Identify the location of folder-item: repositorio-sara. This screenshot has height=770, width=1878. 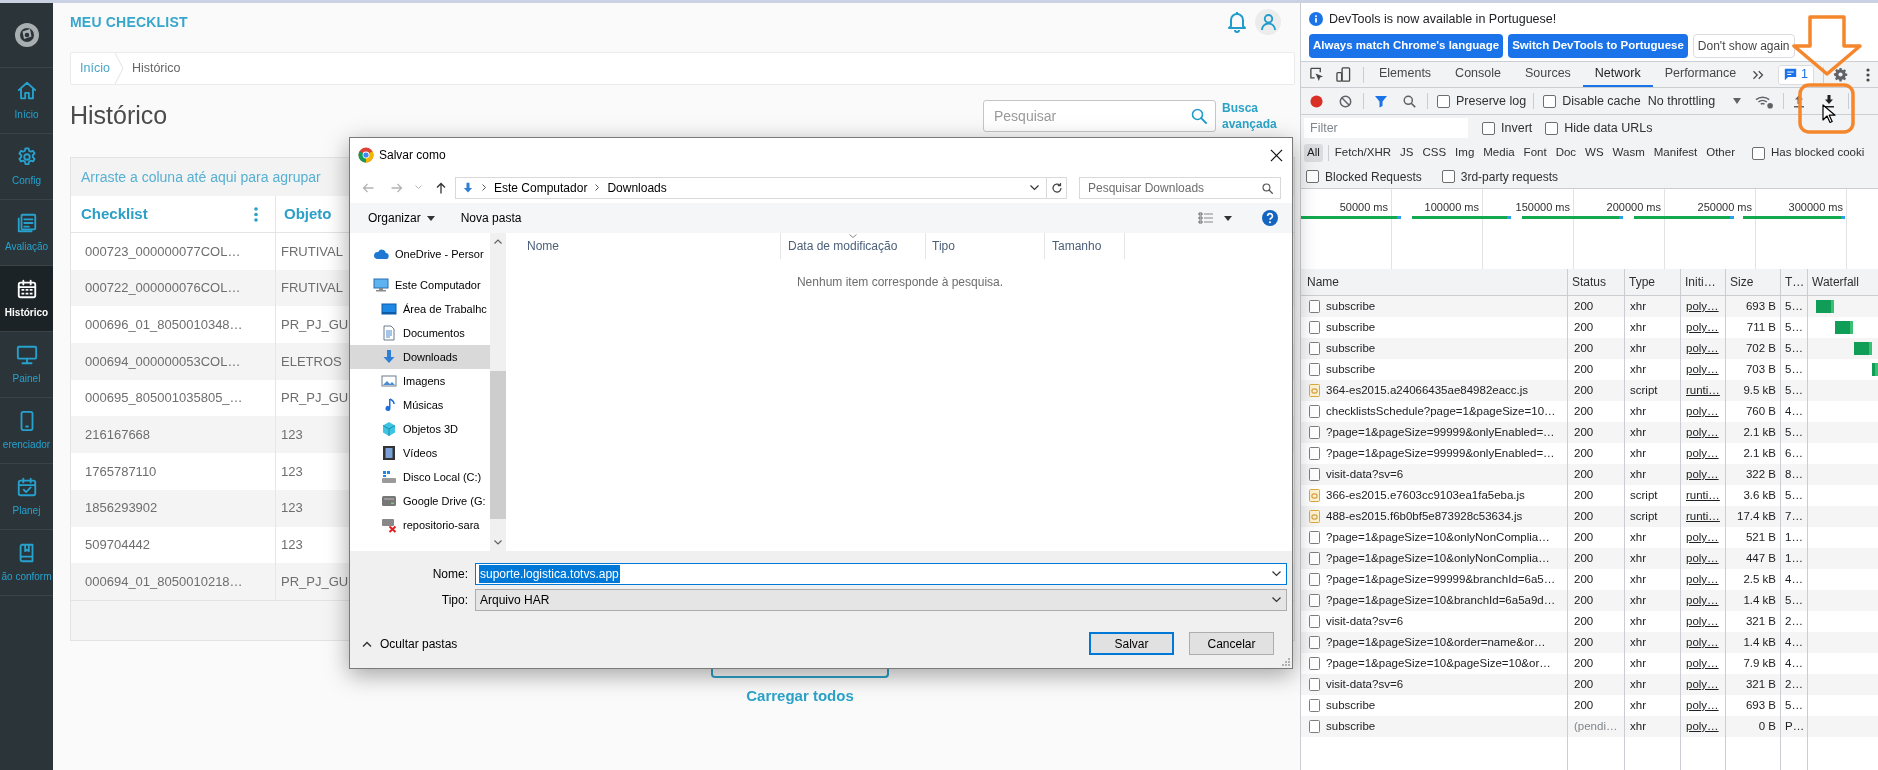
(420, 525).